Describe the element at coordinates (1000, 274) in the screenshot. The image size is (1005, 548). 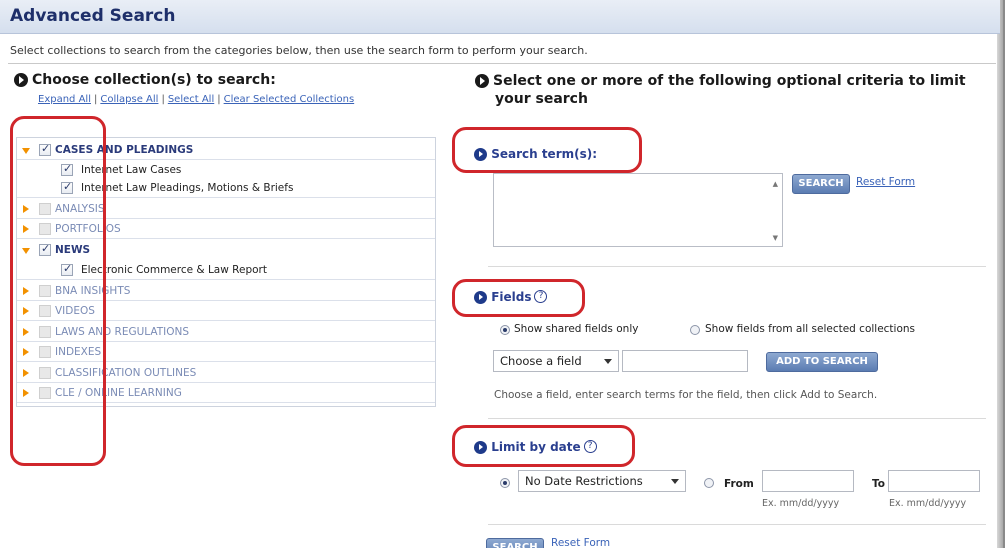
I see `right-edge-shadow` at that location.